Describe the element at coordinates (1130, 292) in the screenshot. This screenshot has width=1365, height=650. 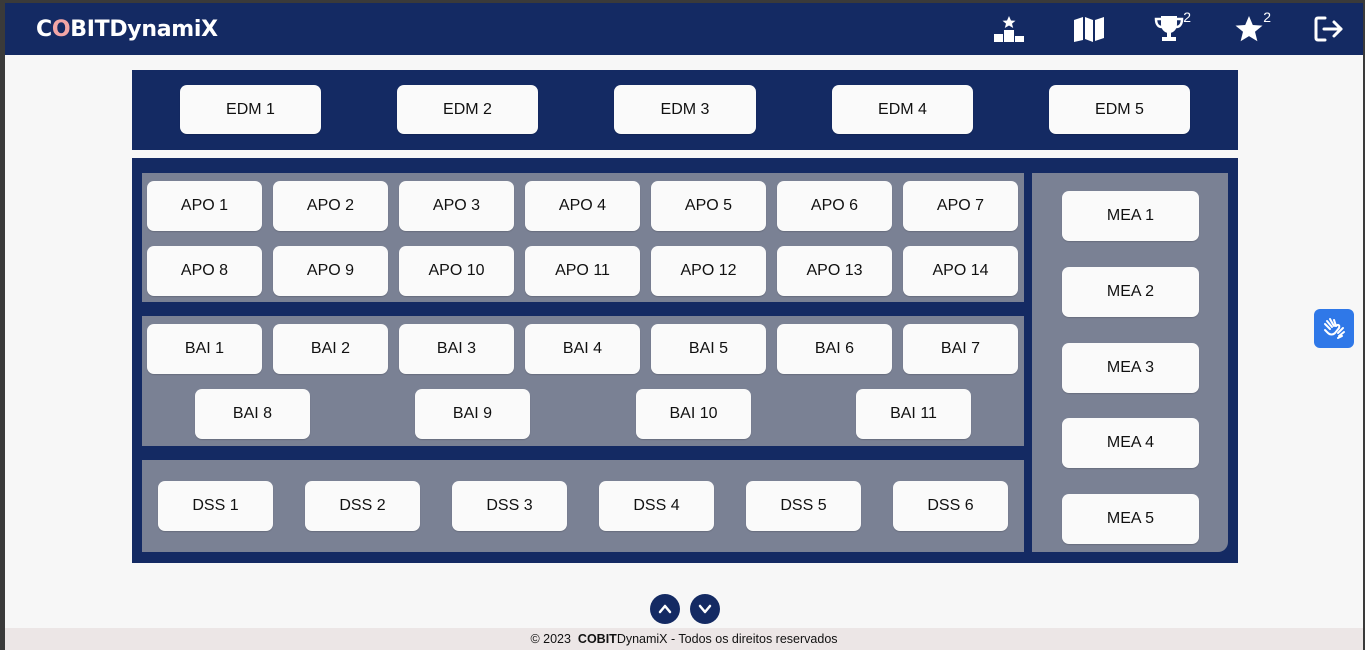
I see `mea-button: MEA 2` at that location.